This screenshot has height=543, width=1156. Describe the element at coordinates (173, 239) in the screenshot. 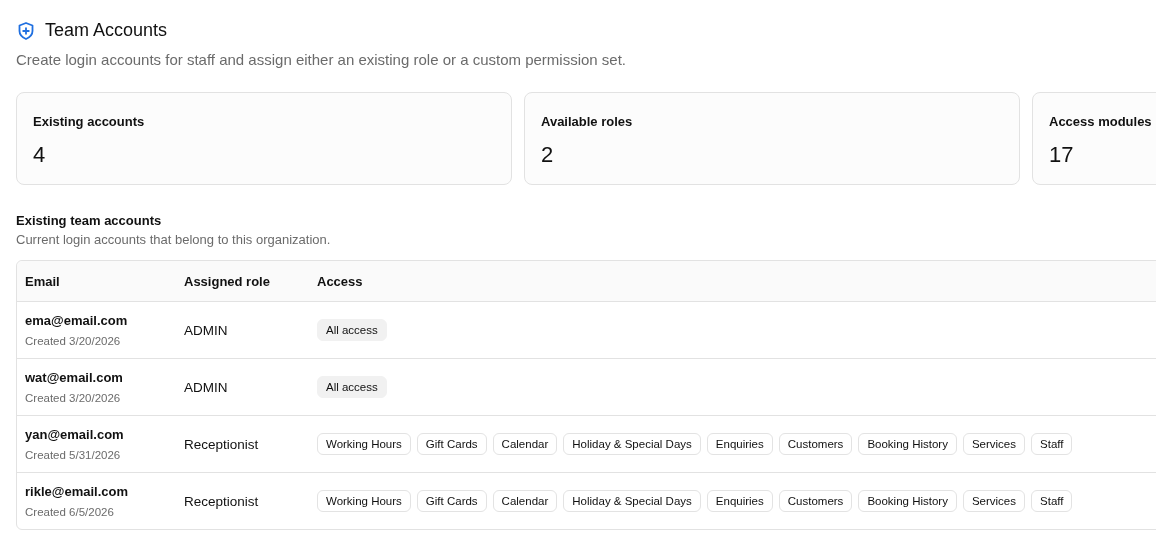

I see `section-subtitle: Current login accounts that belong to this organization.` at that location.